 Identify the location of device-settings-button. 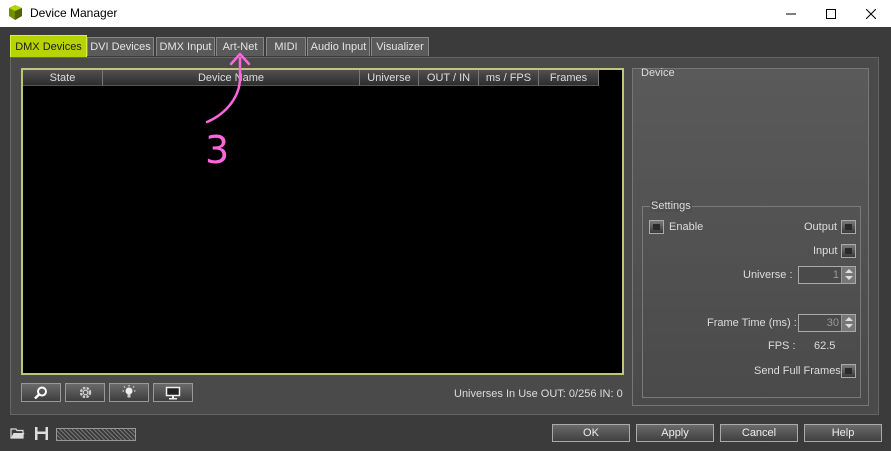
(85, 392).